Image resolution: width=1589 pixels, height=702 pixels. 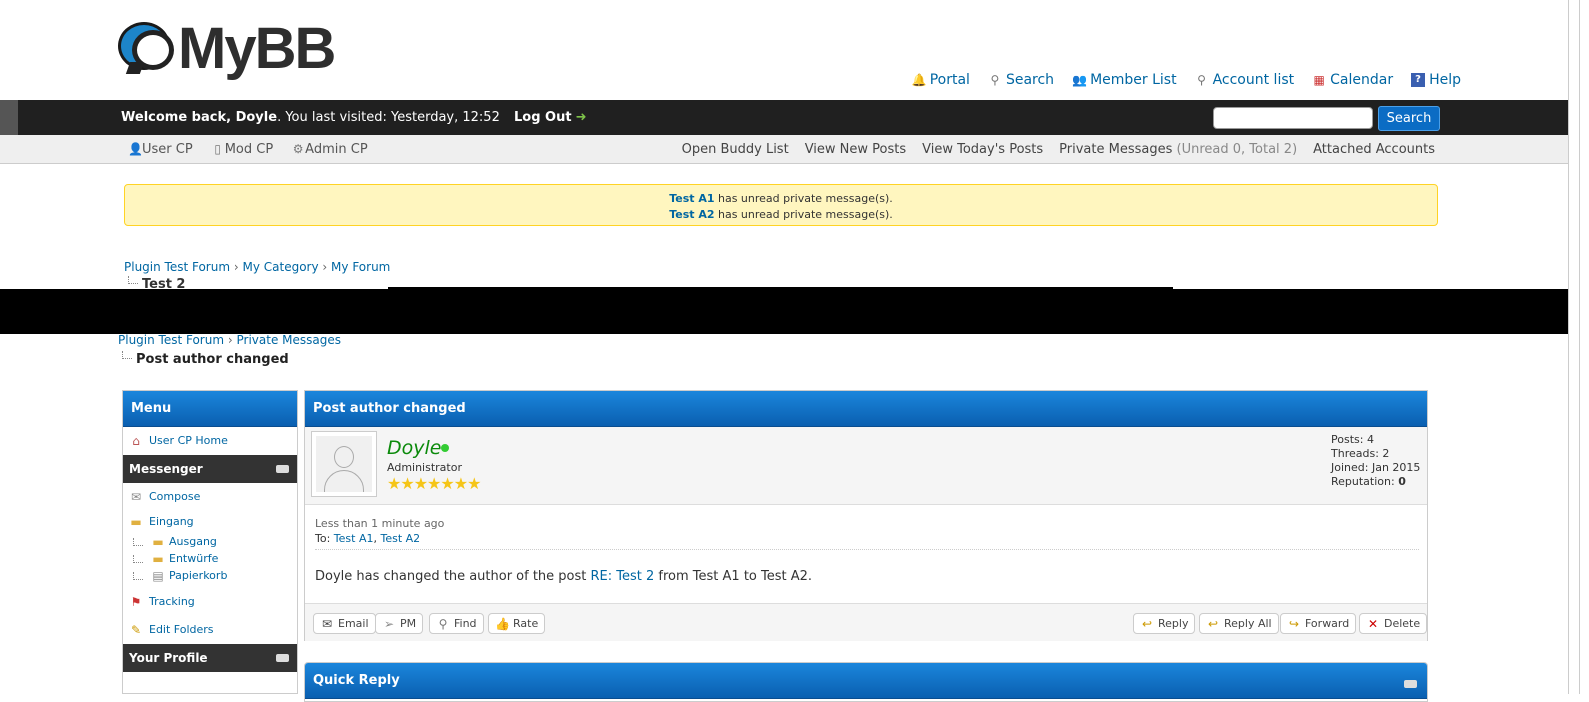 I want to click on search-input, so click(x=1293, y=118).